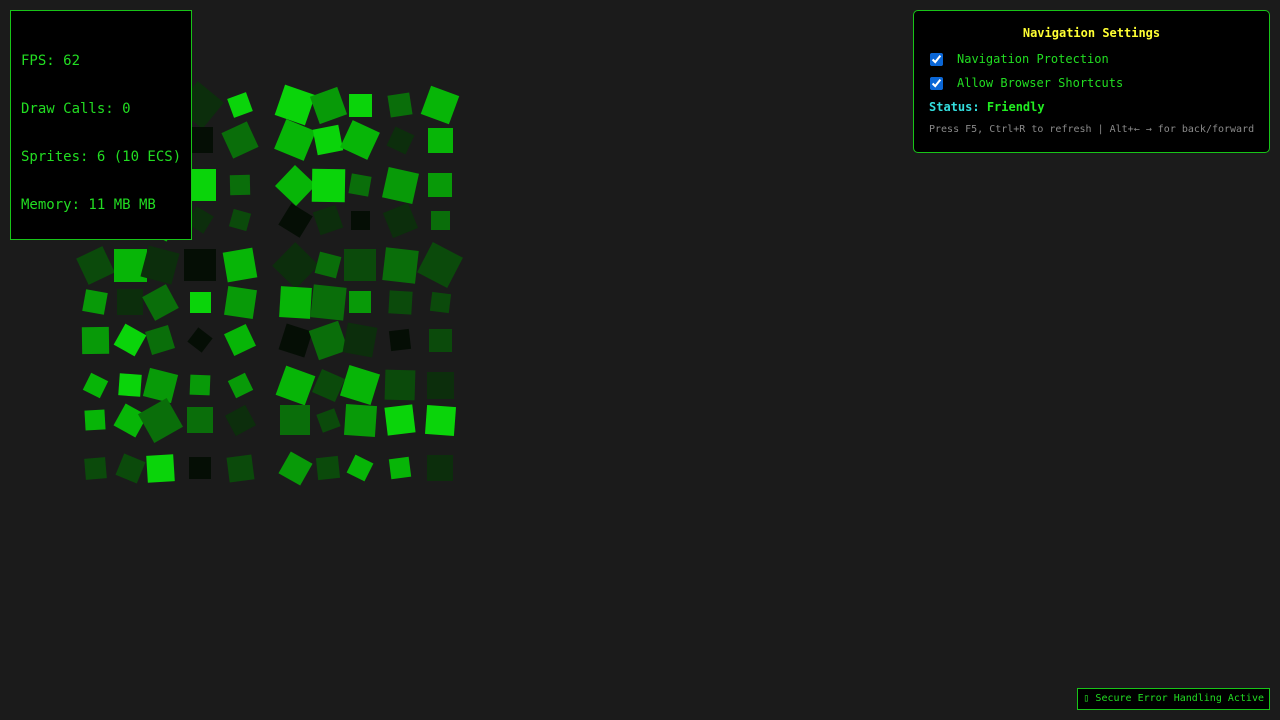 The width and height of the screenshot is (1280, 720). I want to click on navigation-protection-label: Navigation Protection, so click(1033, 59).